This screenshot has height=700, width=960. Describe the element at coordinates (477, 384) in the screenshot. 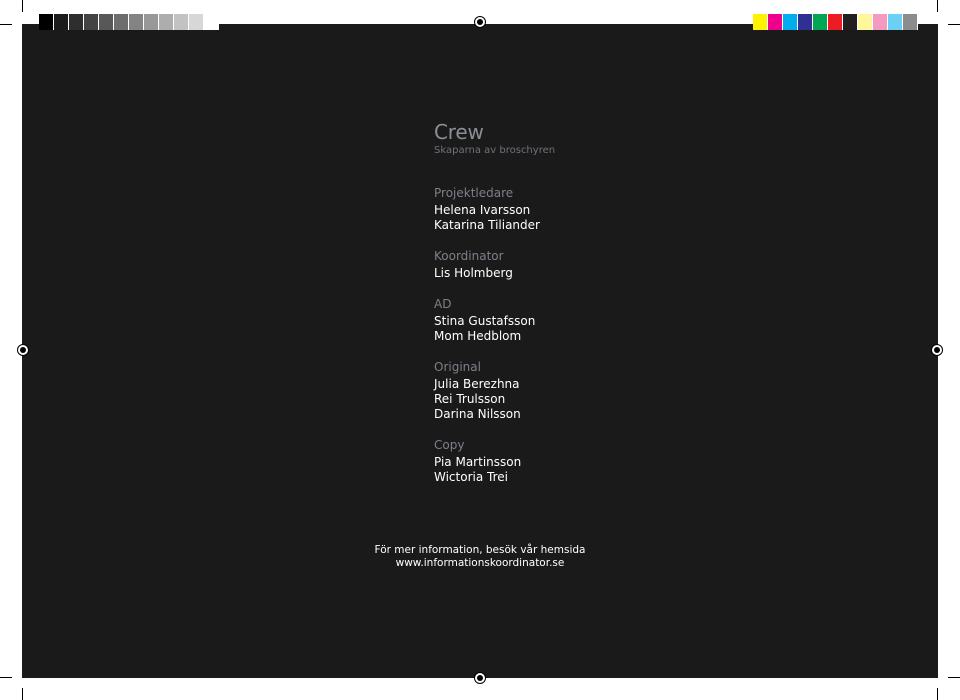

I see `crew-member-name: Julia Berezhna` at that location.